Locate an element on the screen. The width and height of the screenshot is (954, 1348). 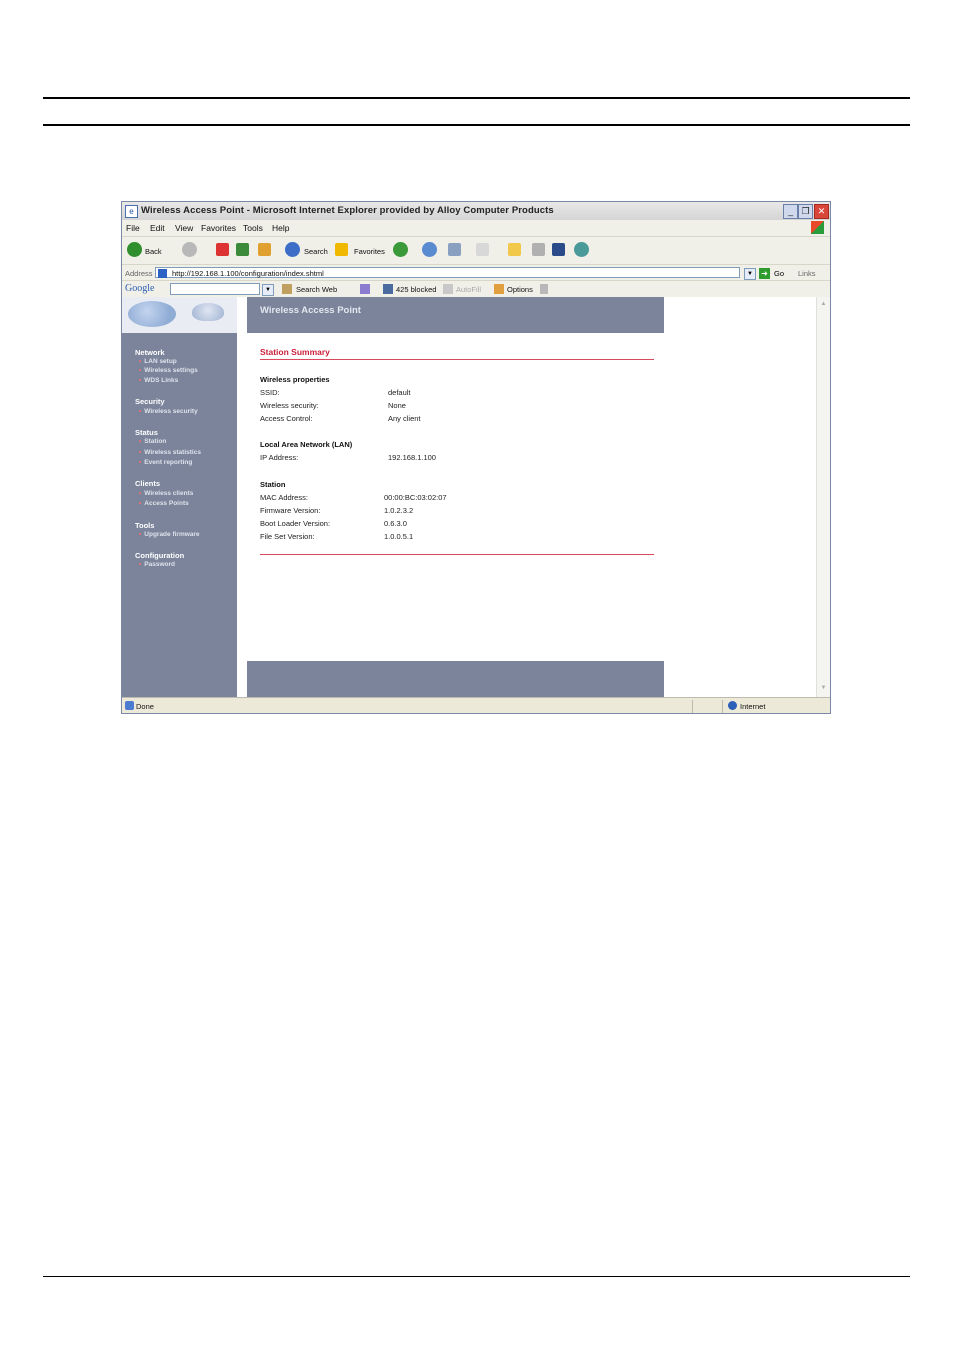
research-icon is located at coordinates (538, 249).